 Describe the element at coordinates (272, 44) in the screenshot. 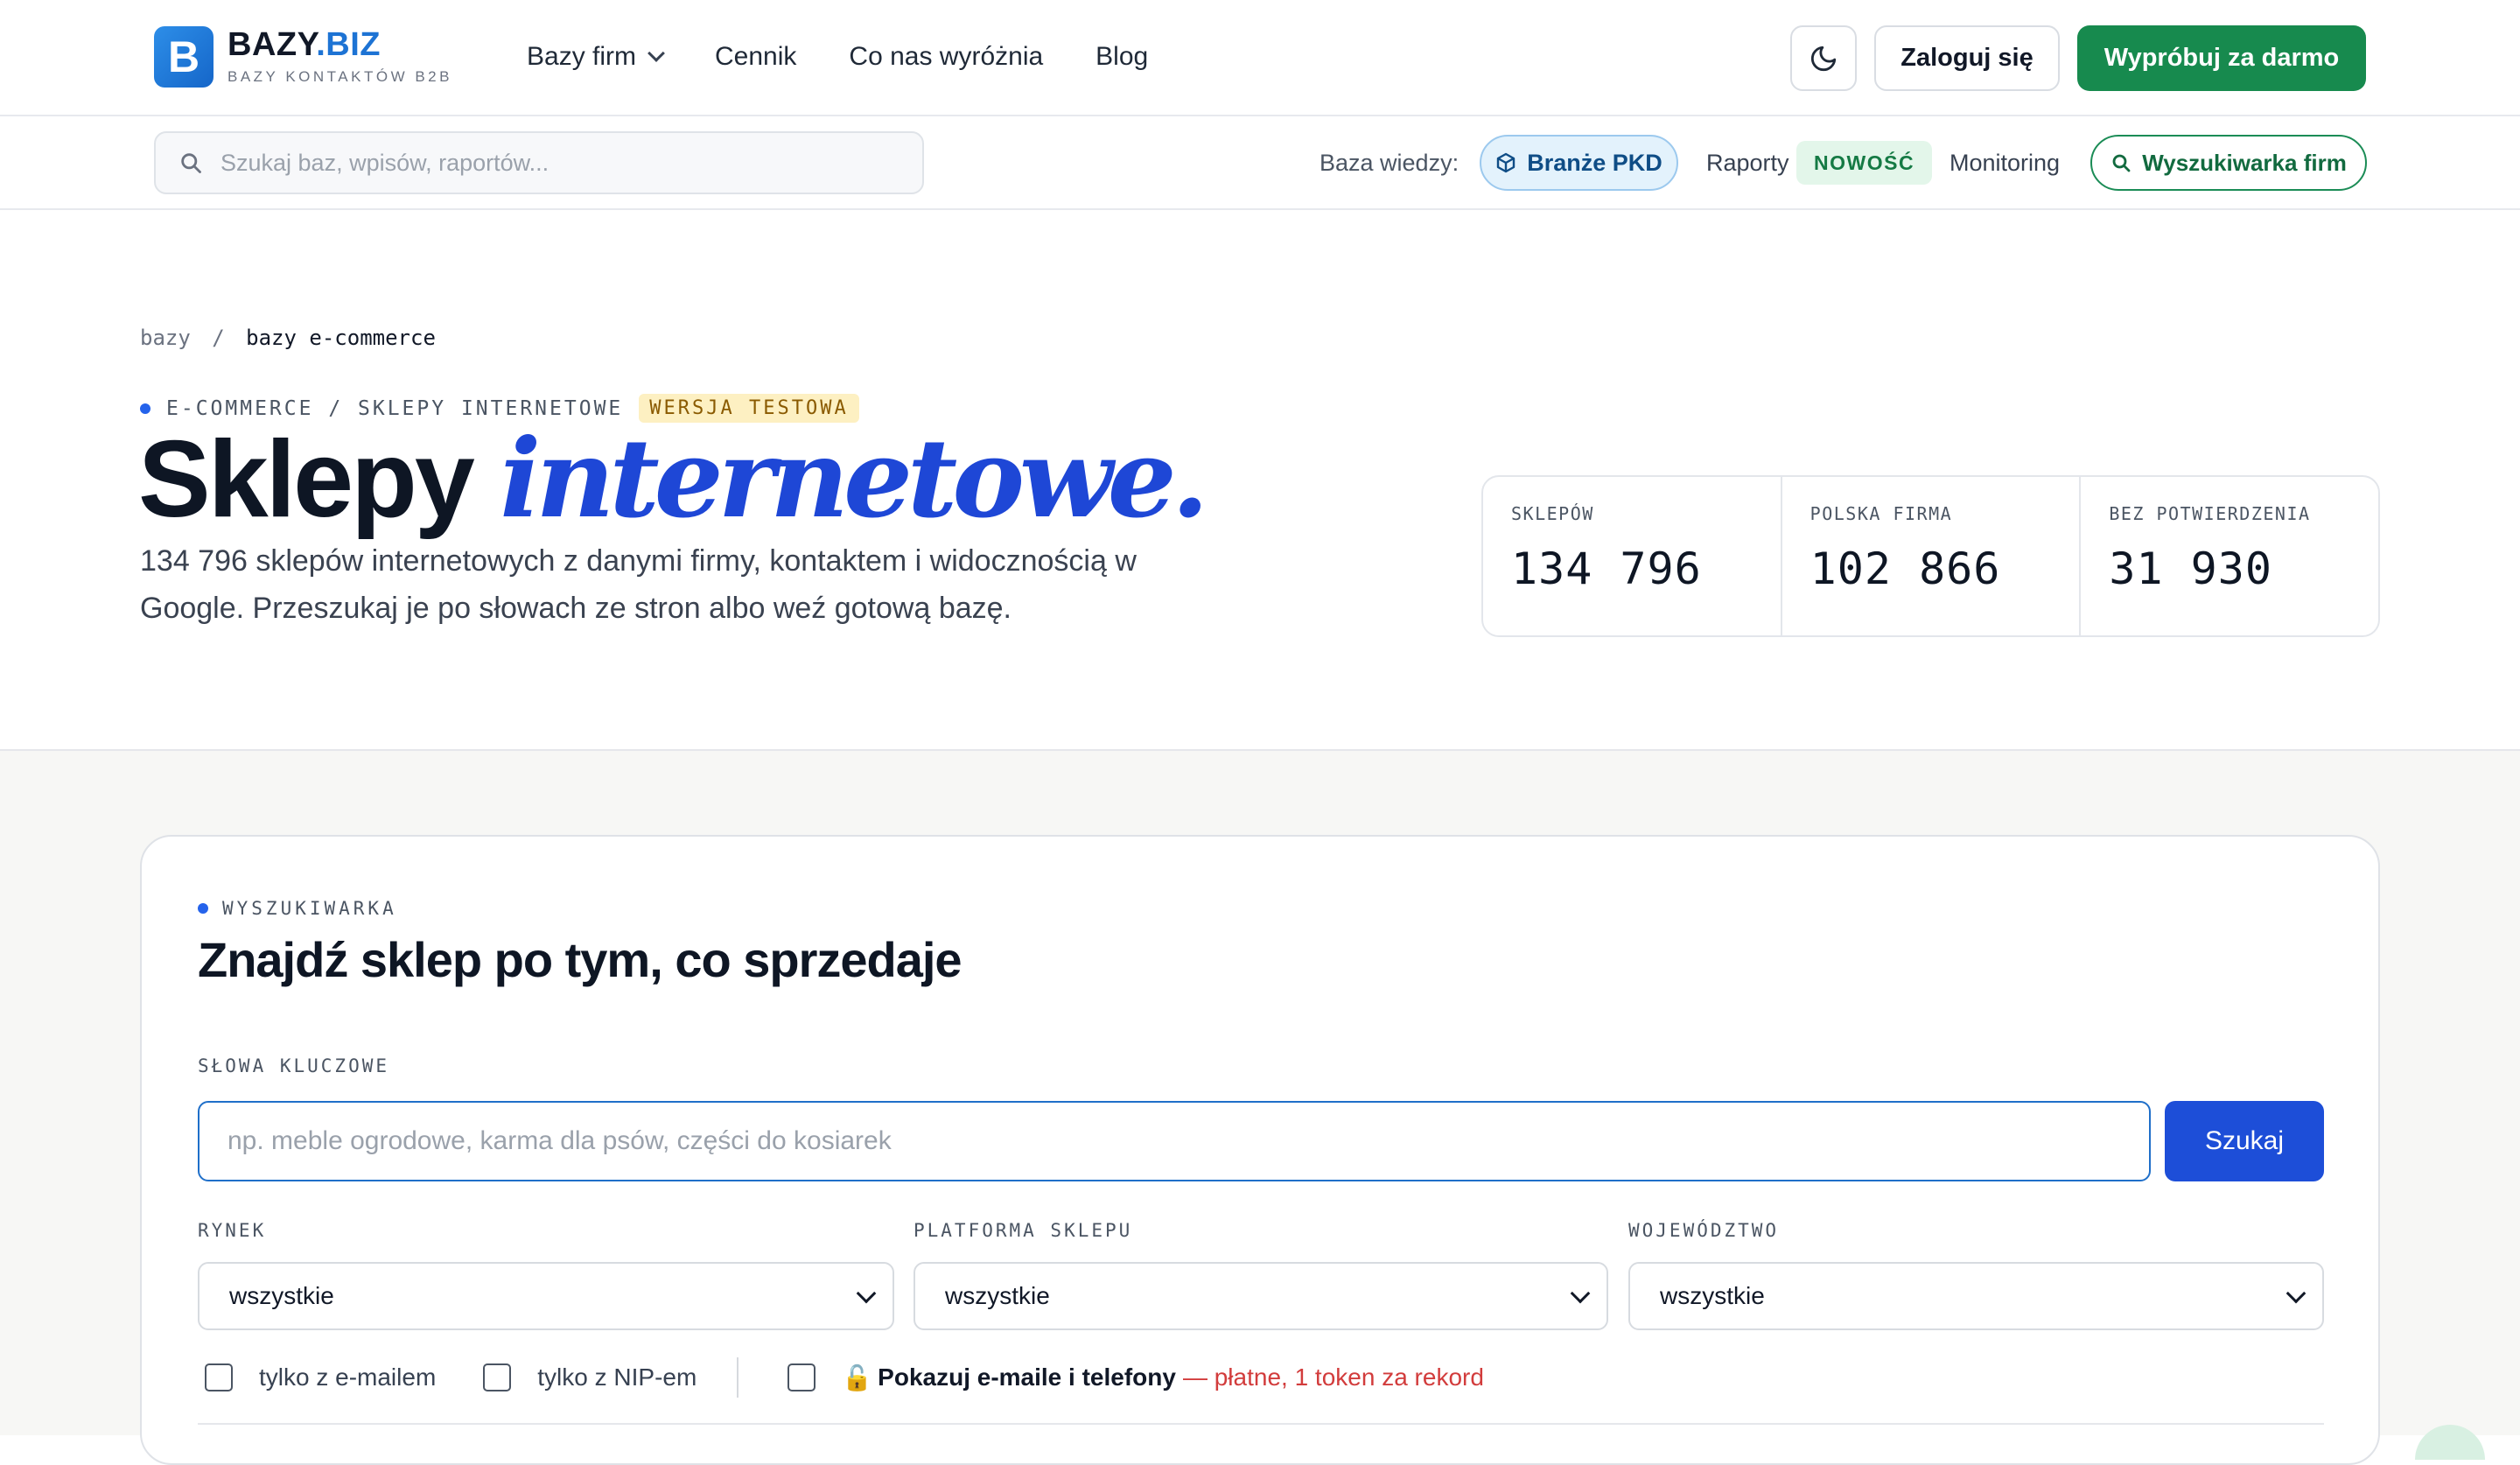

I see `logo-name: BAZY` at that location.